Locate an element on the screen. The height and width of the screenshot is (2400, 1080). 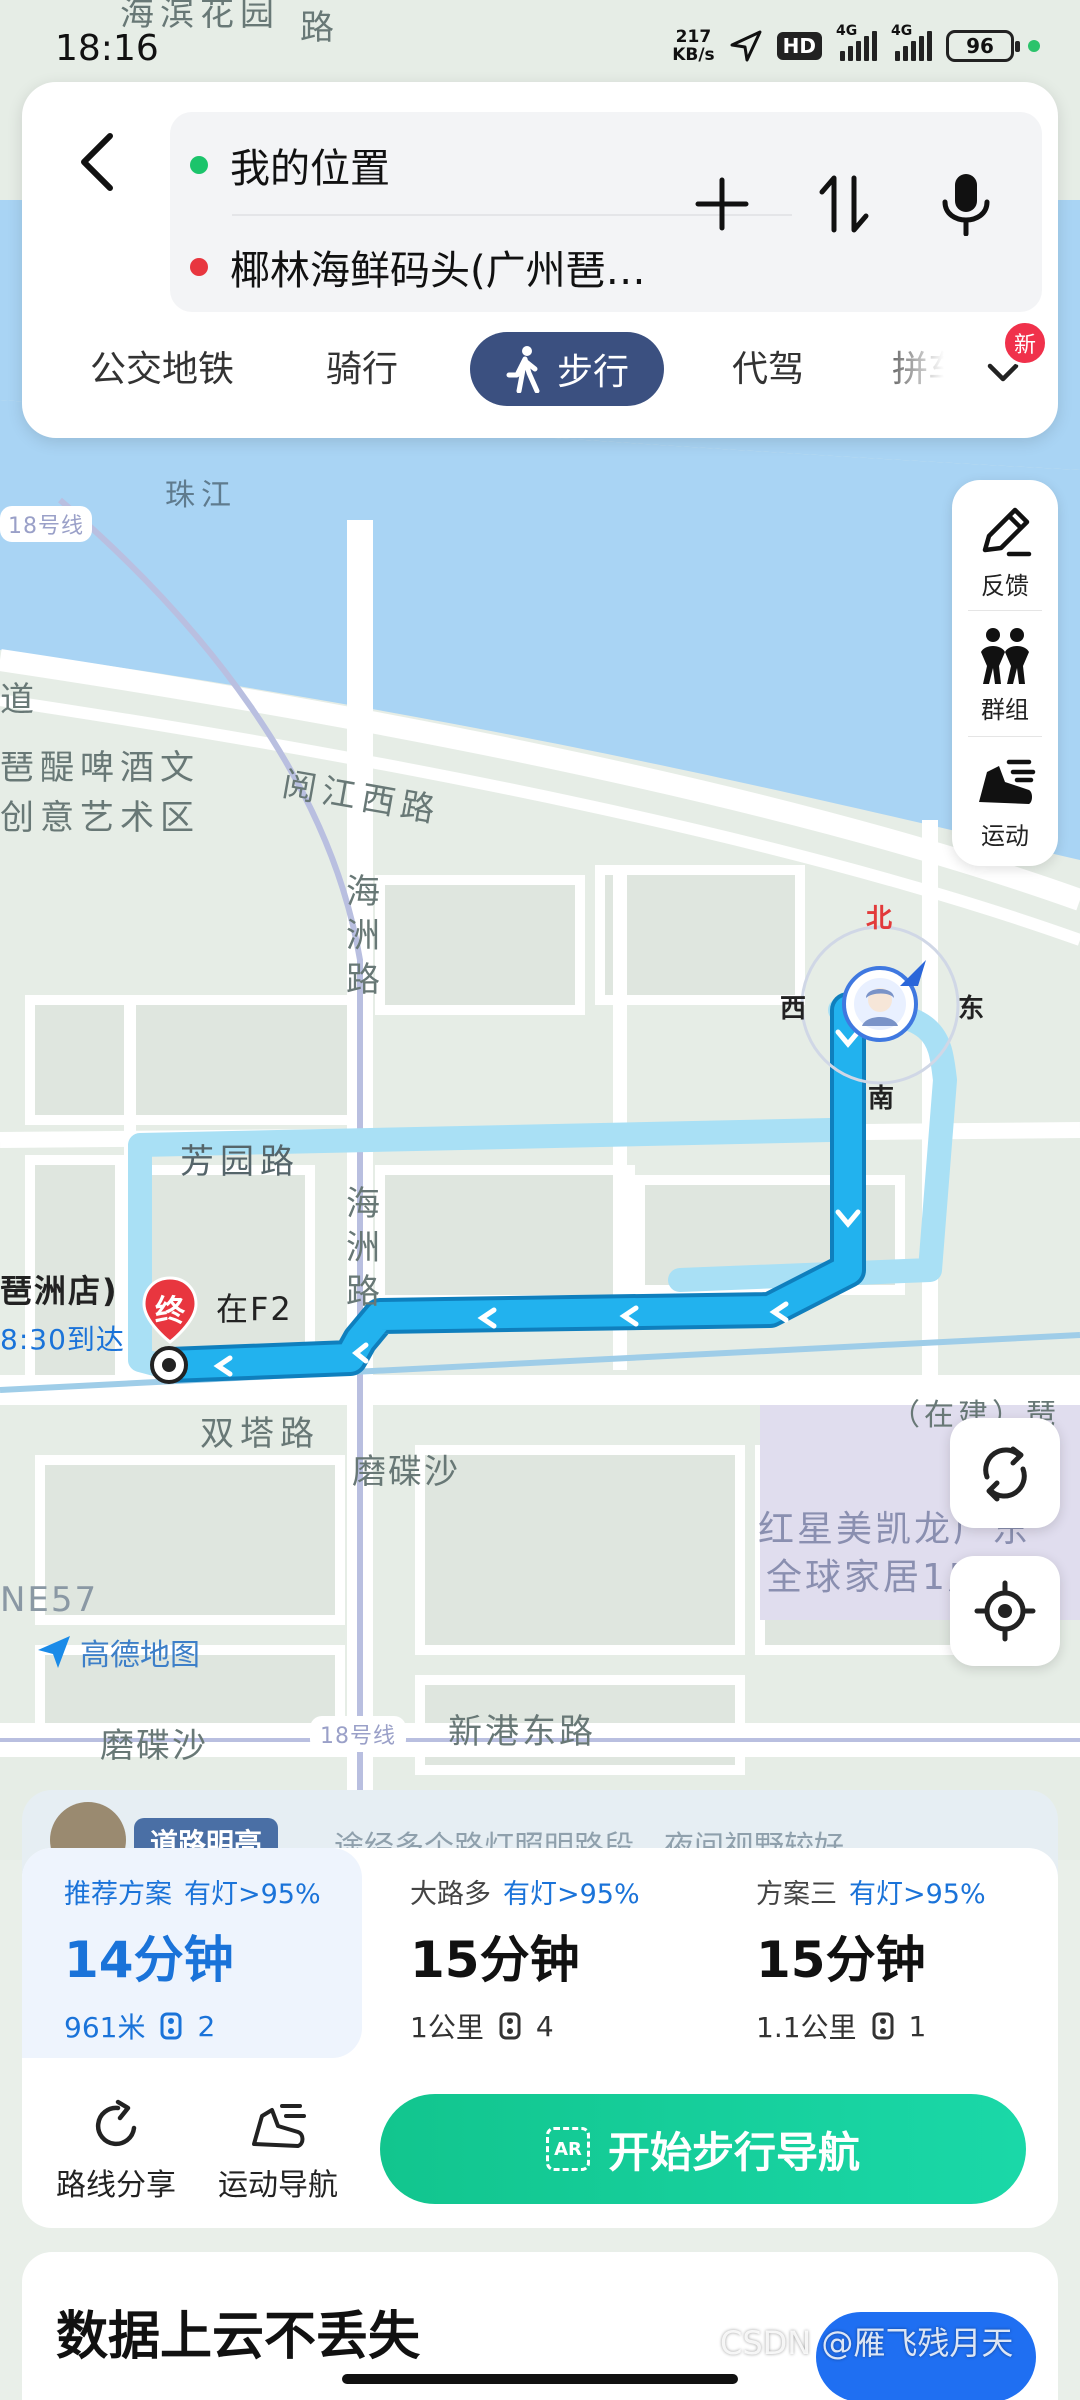
crosshair-icon is located at coordinates (1005, 1611).